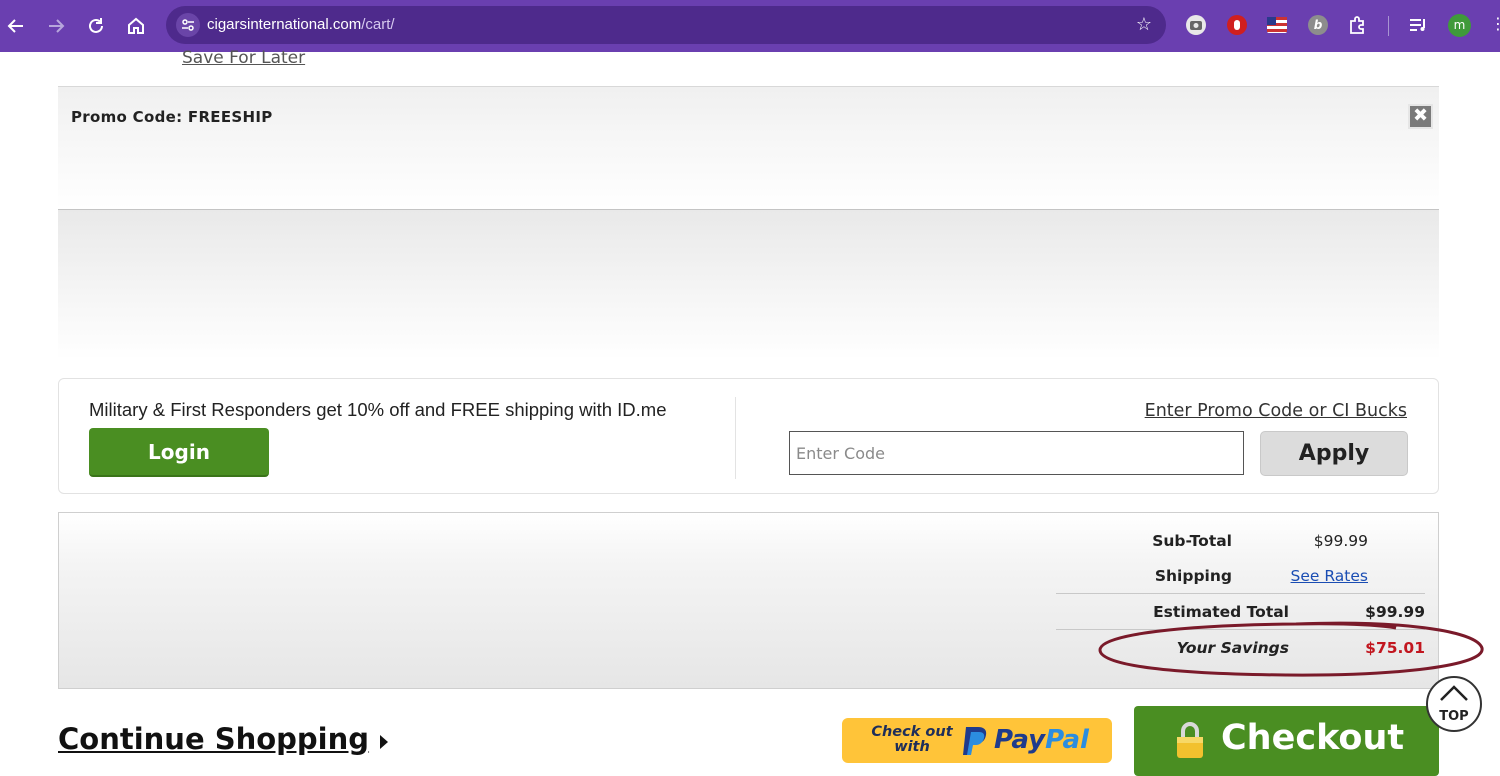 Image resolution: width=1500 pixels, height=776 pixels. Describe the element at coordinates (1313, 738) in the screenshot. I see `checkout-label: Checkout` at that location.